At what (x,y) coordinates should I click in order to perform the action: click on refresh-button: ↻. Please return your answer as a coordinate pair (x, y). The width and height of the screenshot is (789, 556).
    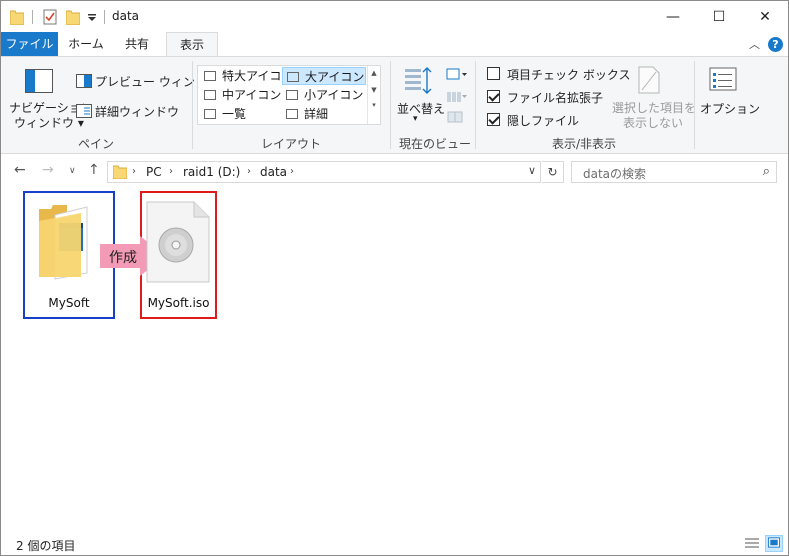
    Looking at the image, I should click on (553, 172).